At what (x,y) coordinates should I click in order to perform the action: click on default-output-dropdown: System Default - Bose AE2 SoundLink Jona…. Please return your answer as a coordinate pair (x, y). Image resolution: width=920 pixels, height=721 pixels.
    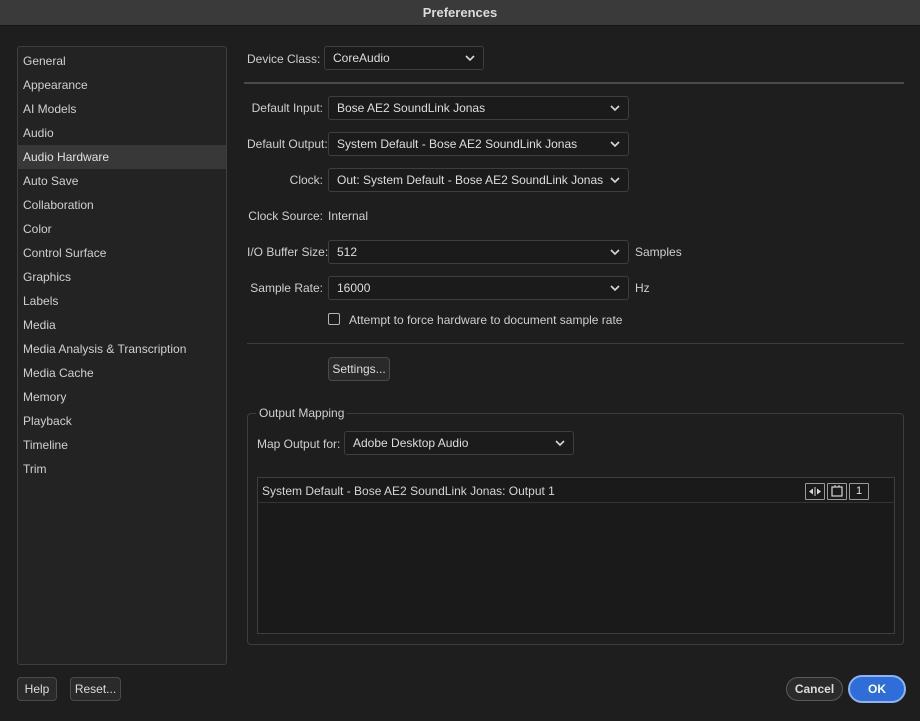
    Looking at the image, I should click on (478, 144).